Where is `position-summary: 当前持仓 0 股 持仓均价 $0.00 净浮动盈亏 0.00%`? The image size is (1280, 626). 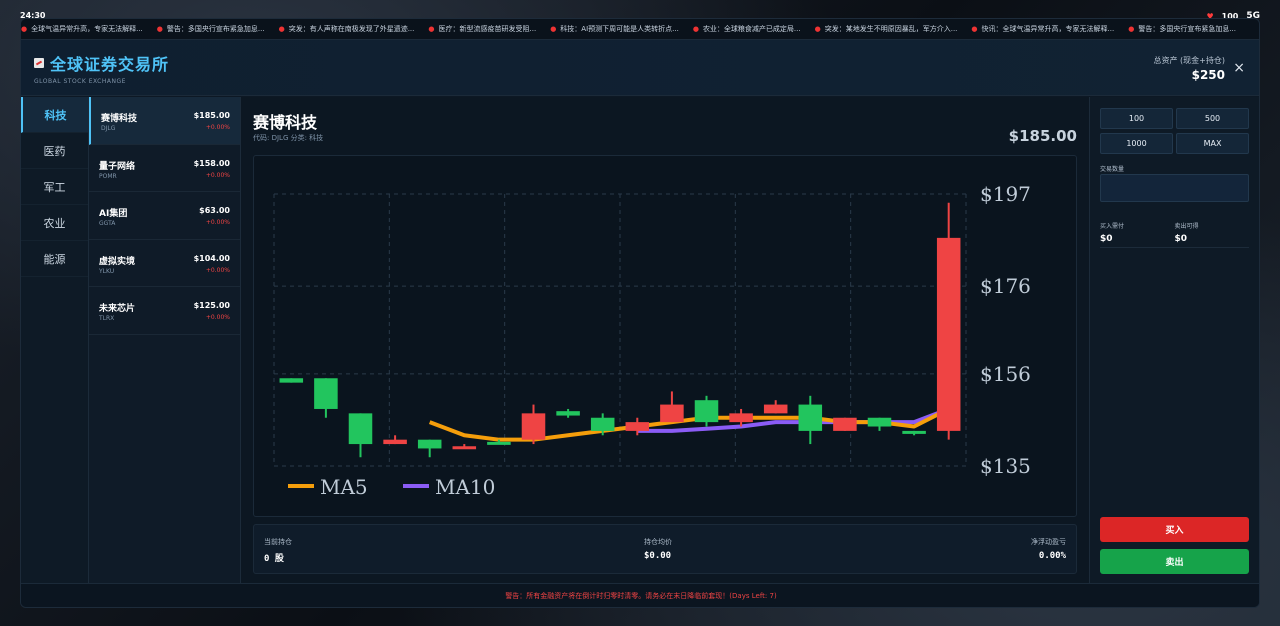
position-summary: 当前持仓 0 股 持仓均价 $0.00 净浮动盈亏 0.00% is located at coordinates (665, 549).